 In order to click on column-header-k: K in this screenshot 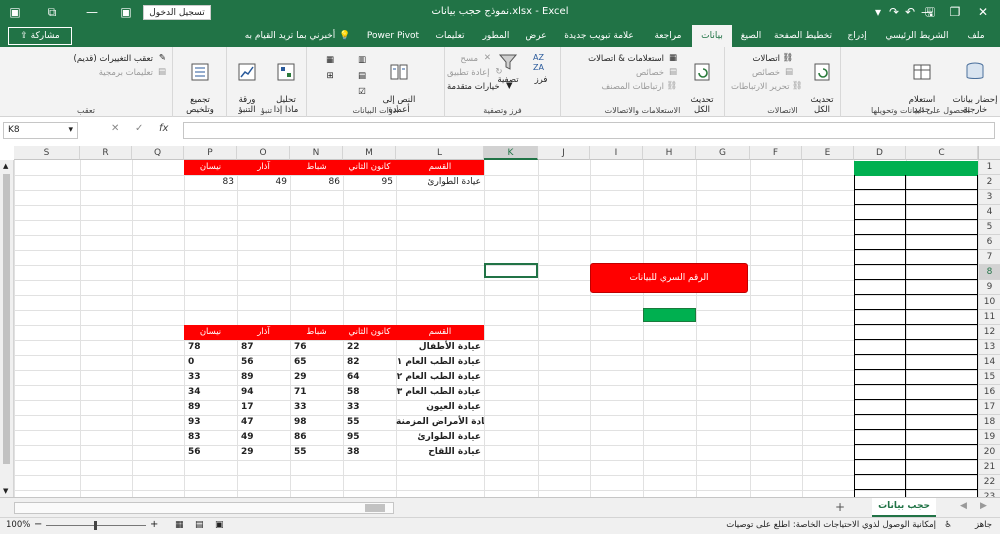, I will do `click(511, 153)`.